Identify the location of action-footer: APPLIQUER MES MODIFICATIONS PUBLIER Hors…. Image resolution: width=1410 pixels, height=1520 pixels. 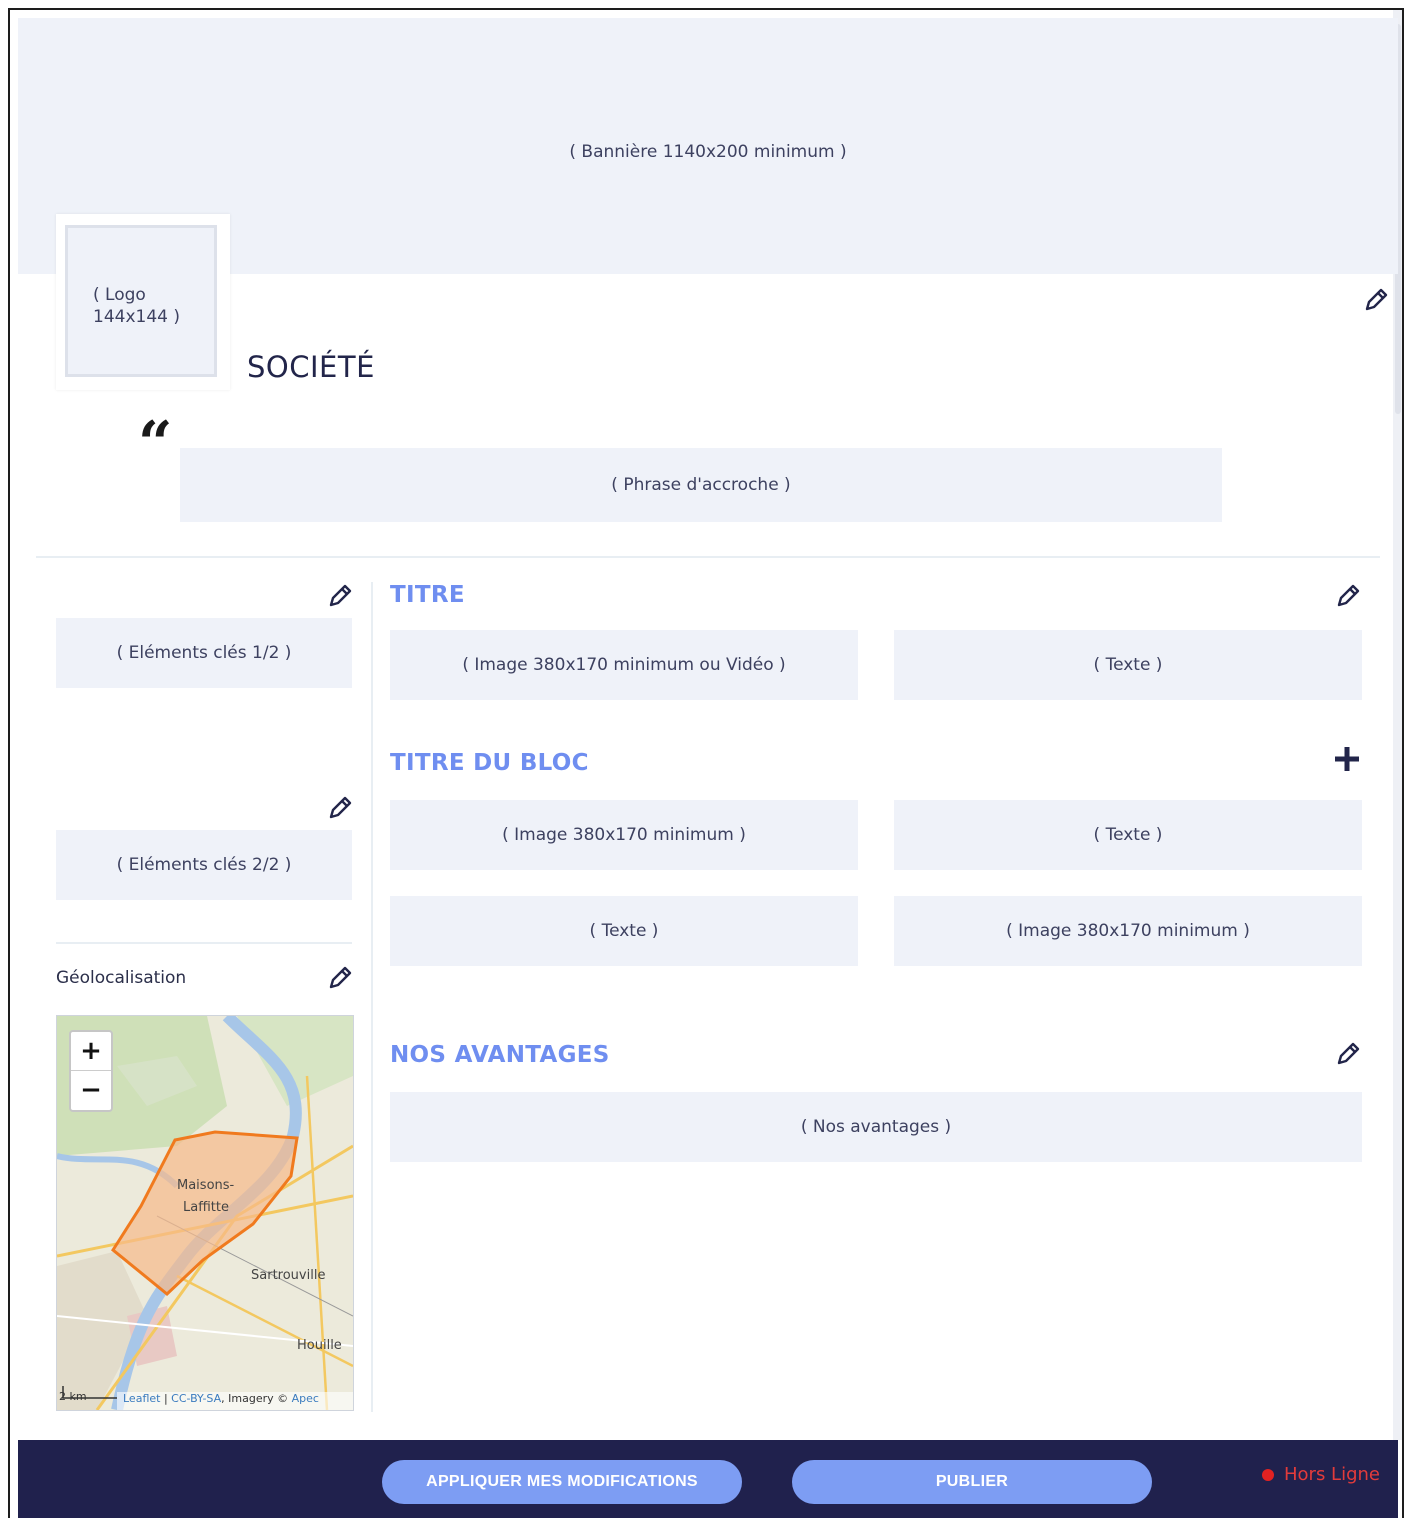
(708, 1479).